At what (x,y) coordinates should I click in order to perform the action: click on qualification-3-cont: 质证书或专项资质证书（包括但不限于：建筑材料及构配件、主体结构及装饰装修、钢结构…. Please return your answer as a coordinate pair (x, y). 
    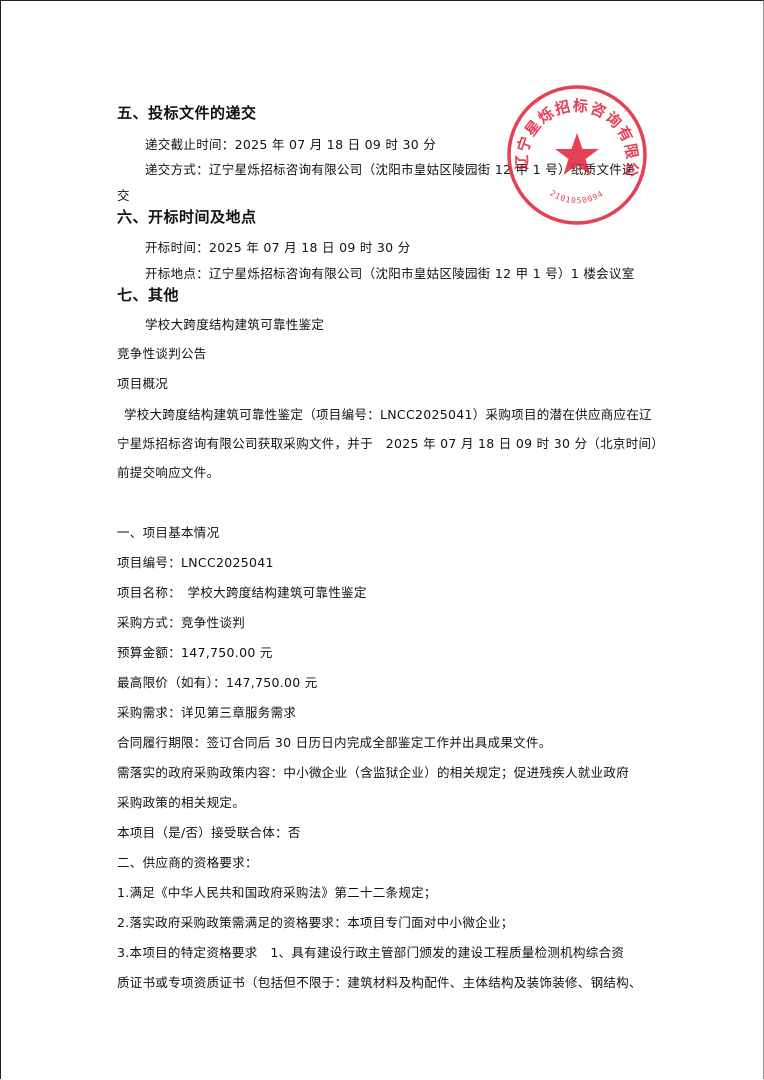
    Looking at the image, I should click on (379, 982).